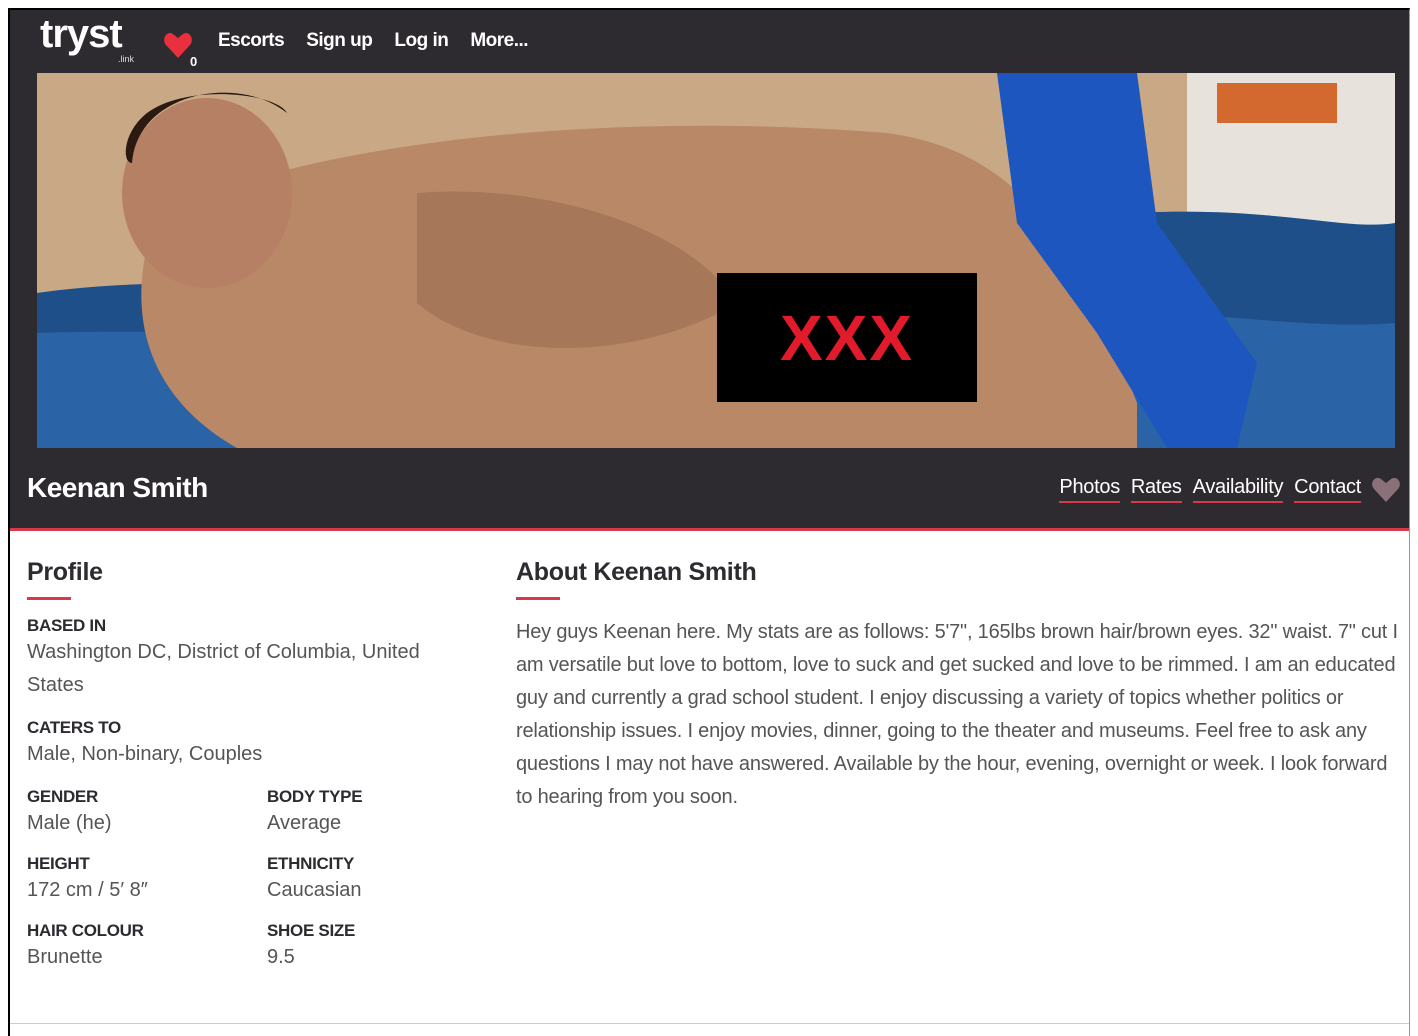 The height and width of the screenshot is (1036, 1418). I want to click on nav-sign-up: Sign up, so click(339, 41).